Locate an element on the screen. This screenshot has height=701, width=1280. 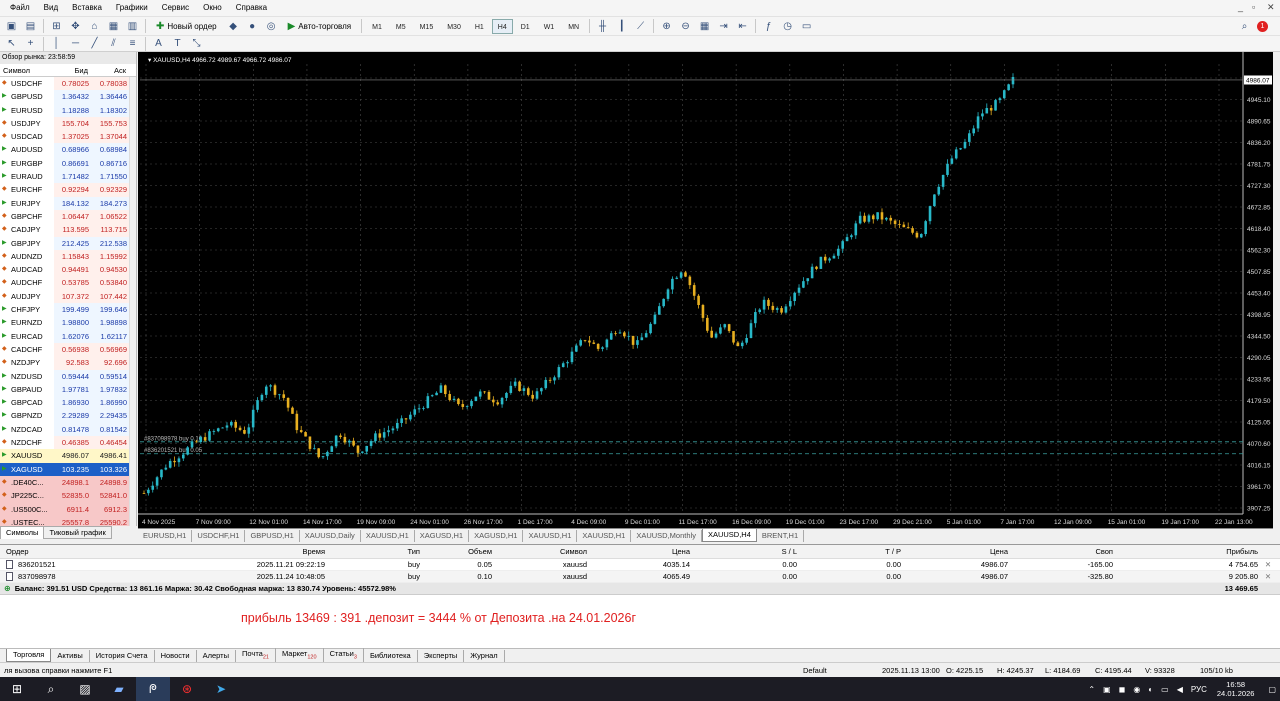
menu-item: Сервис is located at coordinates (175, 8).